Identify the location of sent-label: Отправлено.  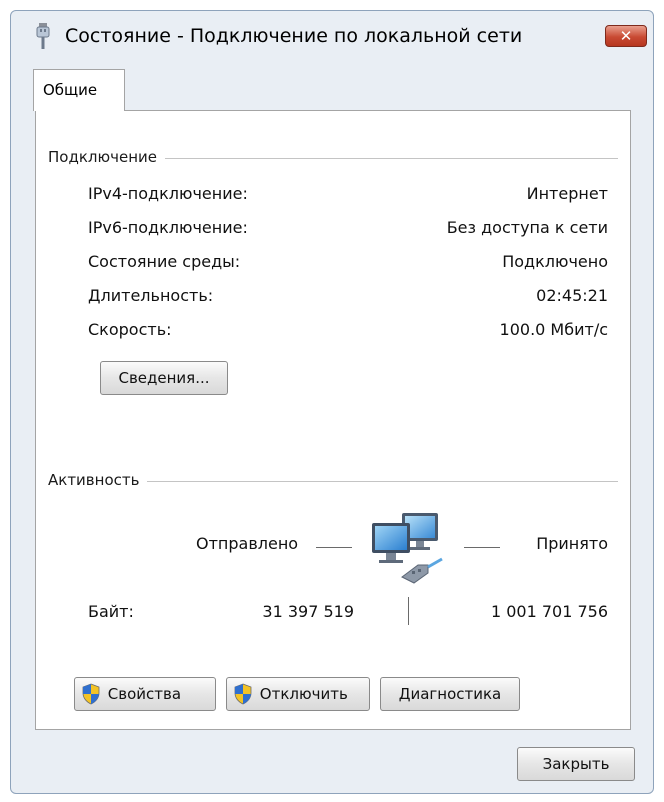
(247, 543).